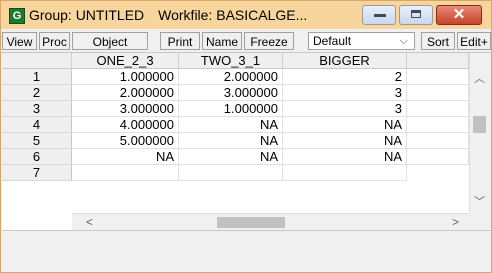  I want to click on scroll-left-icon: <, so click(89, 222).